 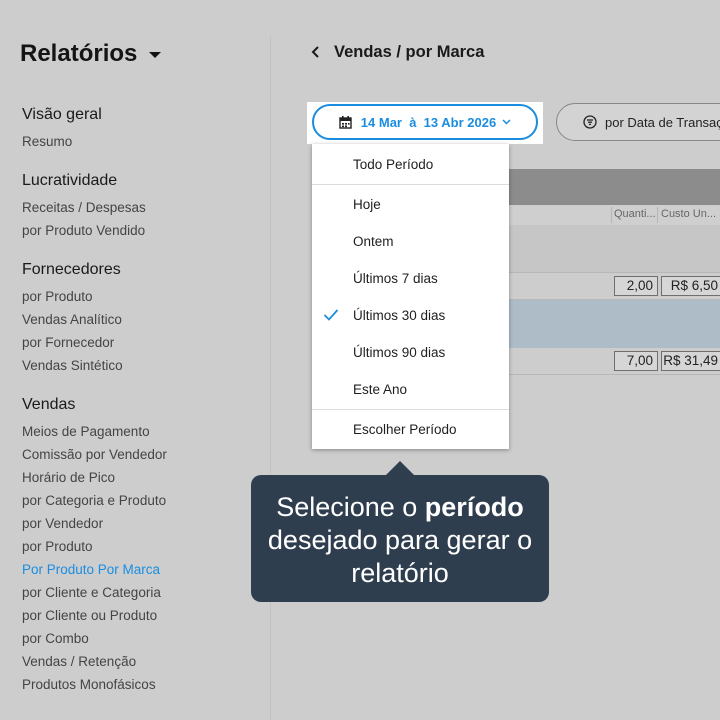 What do you see at coordinates (690, 286) in the screenshot?
I see `unit-cost-cell: R$ 6,50` at bounding box center [690, 286].